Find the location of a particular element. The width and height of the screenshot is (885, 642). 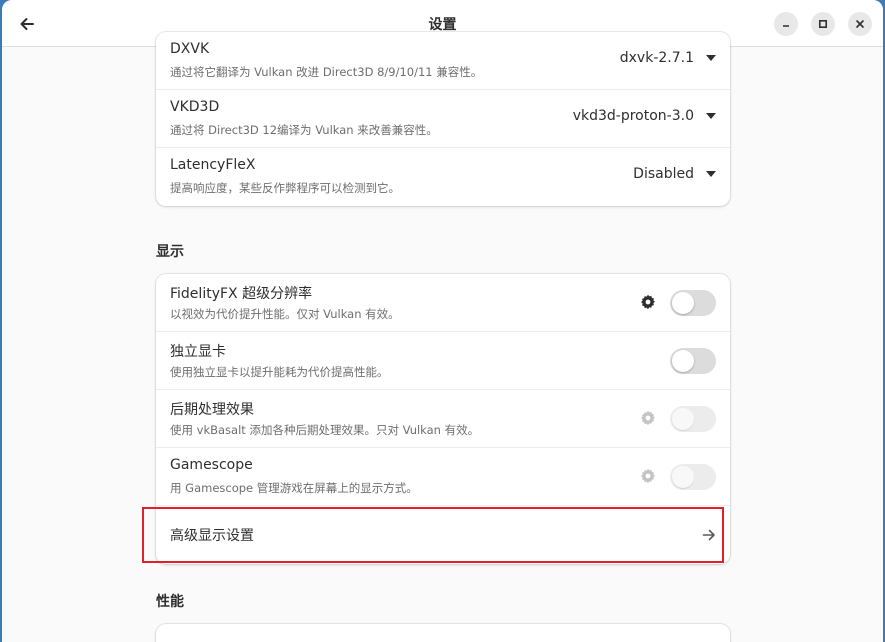

performance-section-heading: 性能 is located at coordinates (170, 602).